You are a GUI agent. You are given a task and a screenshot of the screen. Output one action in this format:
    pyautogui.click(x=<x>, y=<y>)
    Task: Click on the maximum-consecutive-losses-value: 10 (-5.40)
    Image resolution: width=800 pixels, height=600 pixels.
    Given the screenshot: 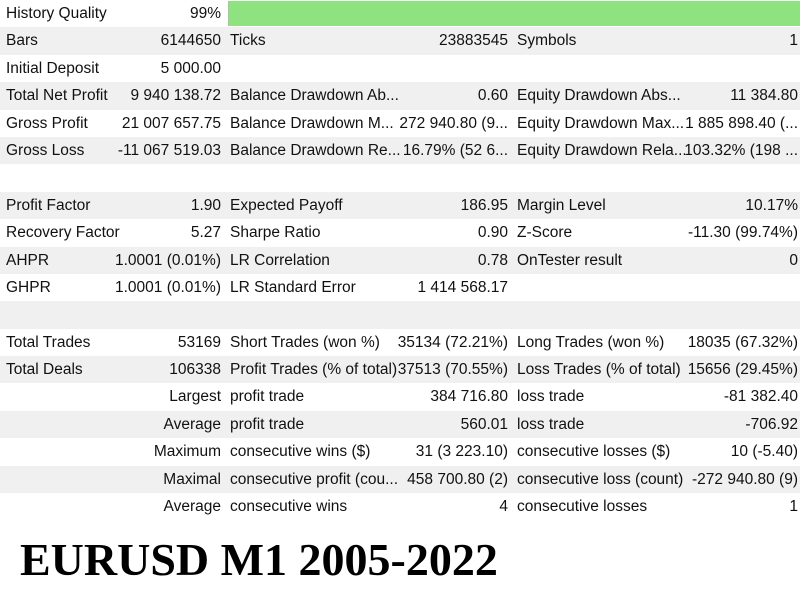 What is the action you would take?
    pyautogui.click(x=764, y=452)
    